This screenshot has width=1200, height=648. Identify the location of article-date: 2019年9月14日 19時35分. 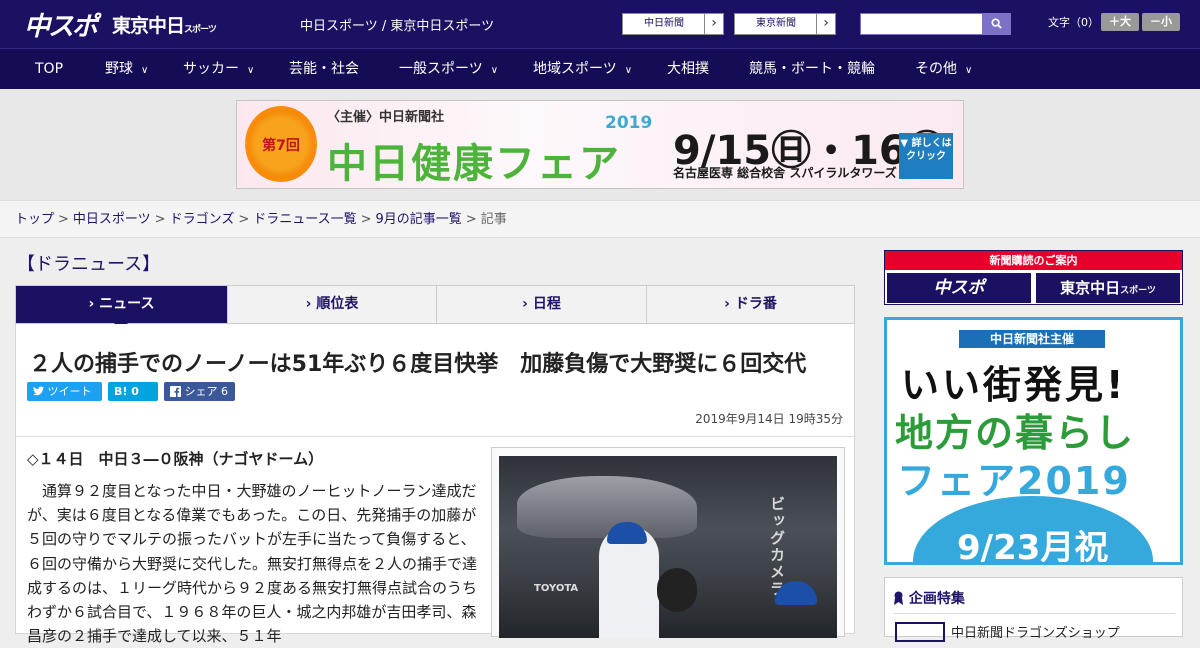
(769, 419).